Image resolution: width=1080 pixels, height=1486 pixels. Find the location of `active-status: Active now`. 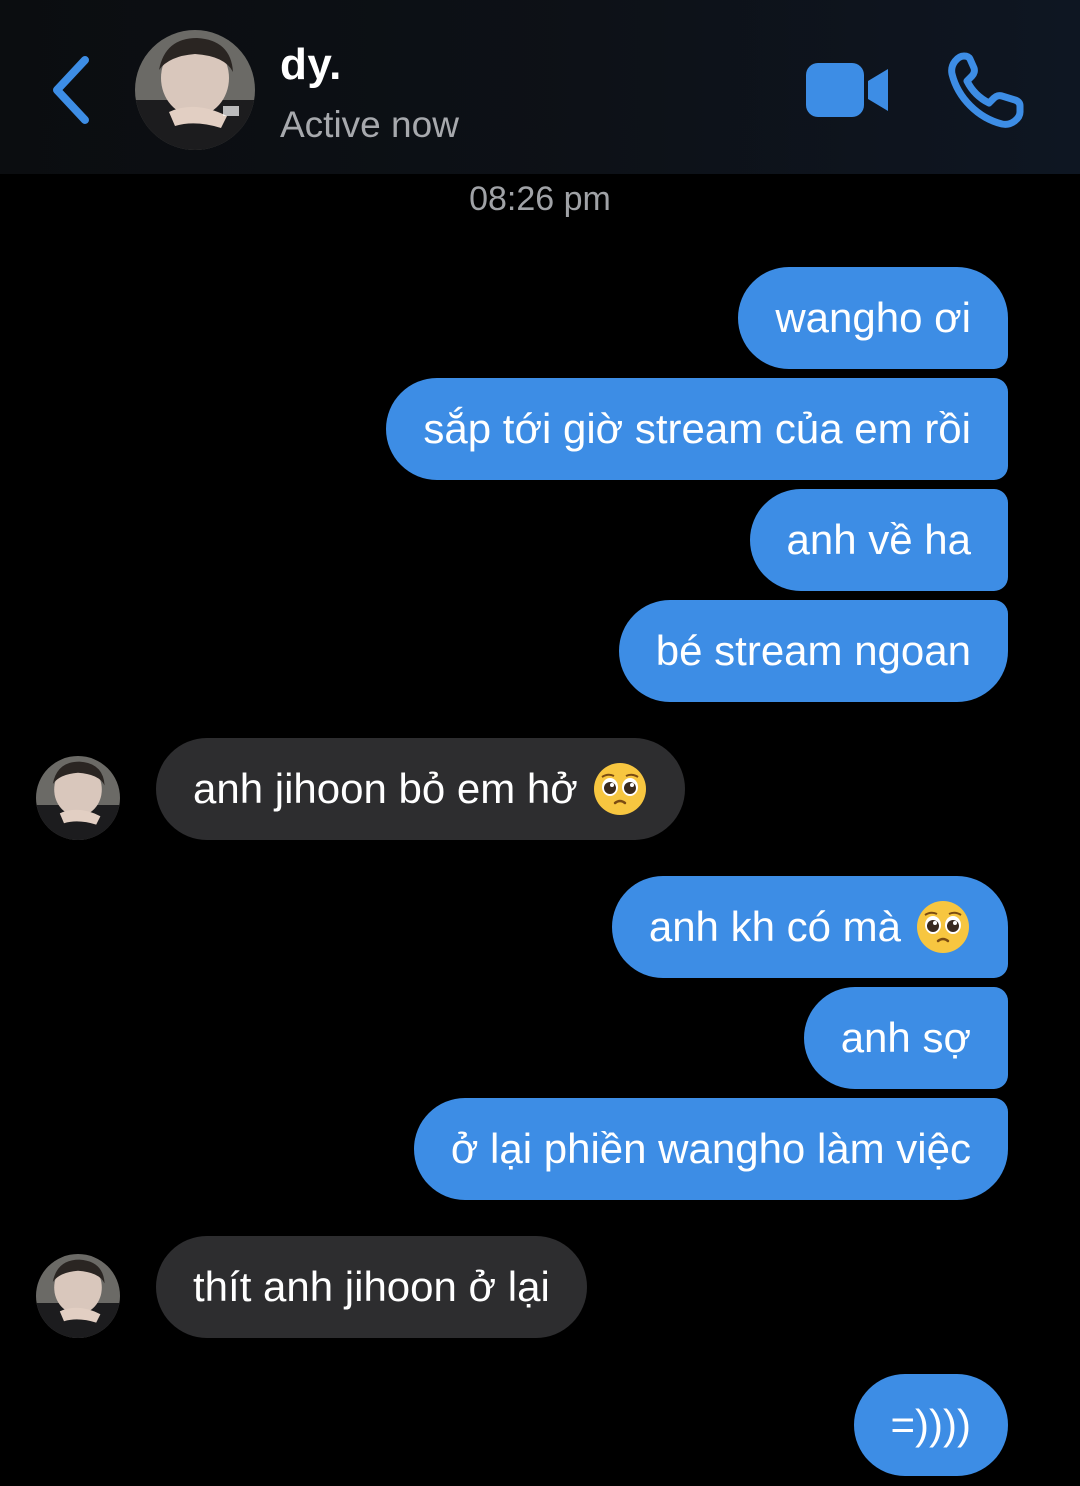

active-status: Active now is located at coordinates (369, 124).